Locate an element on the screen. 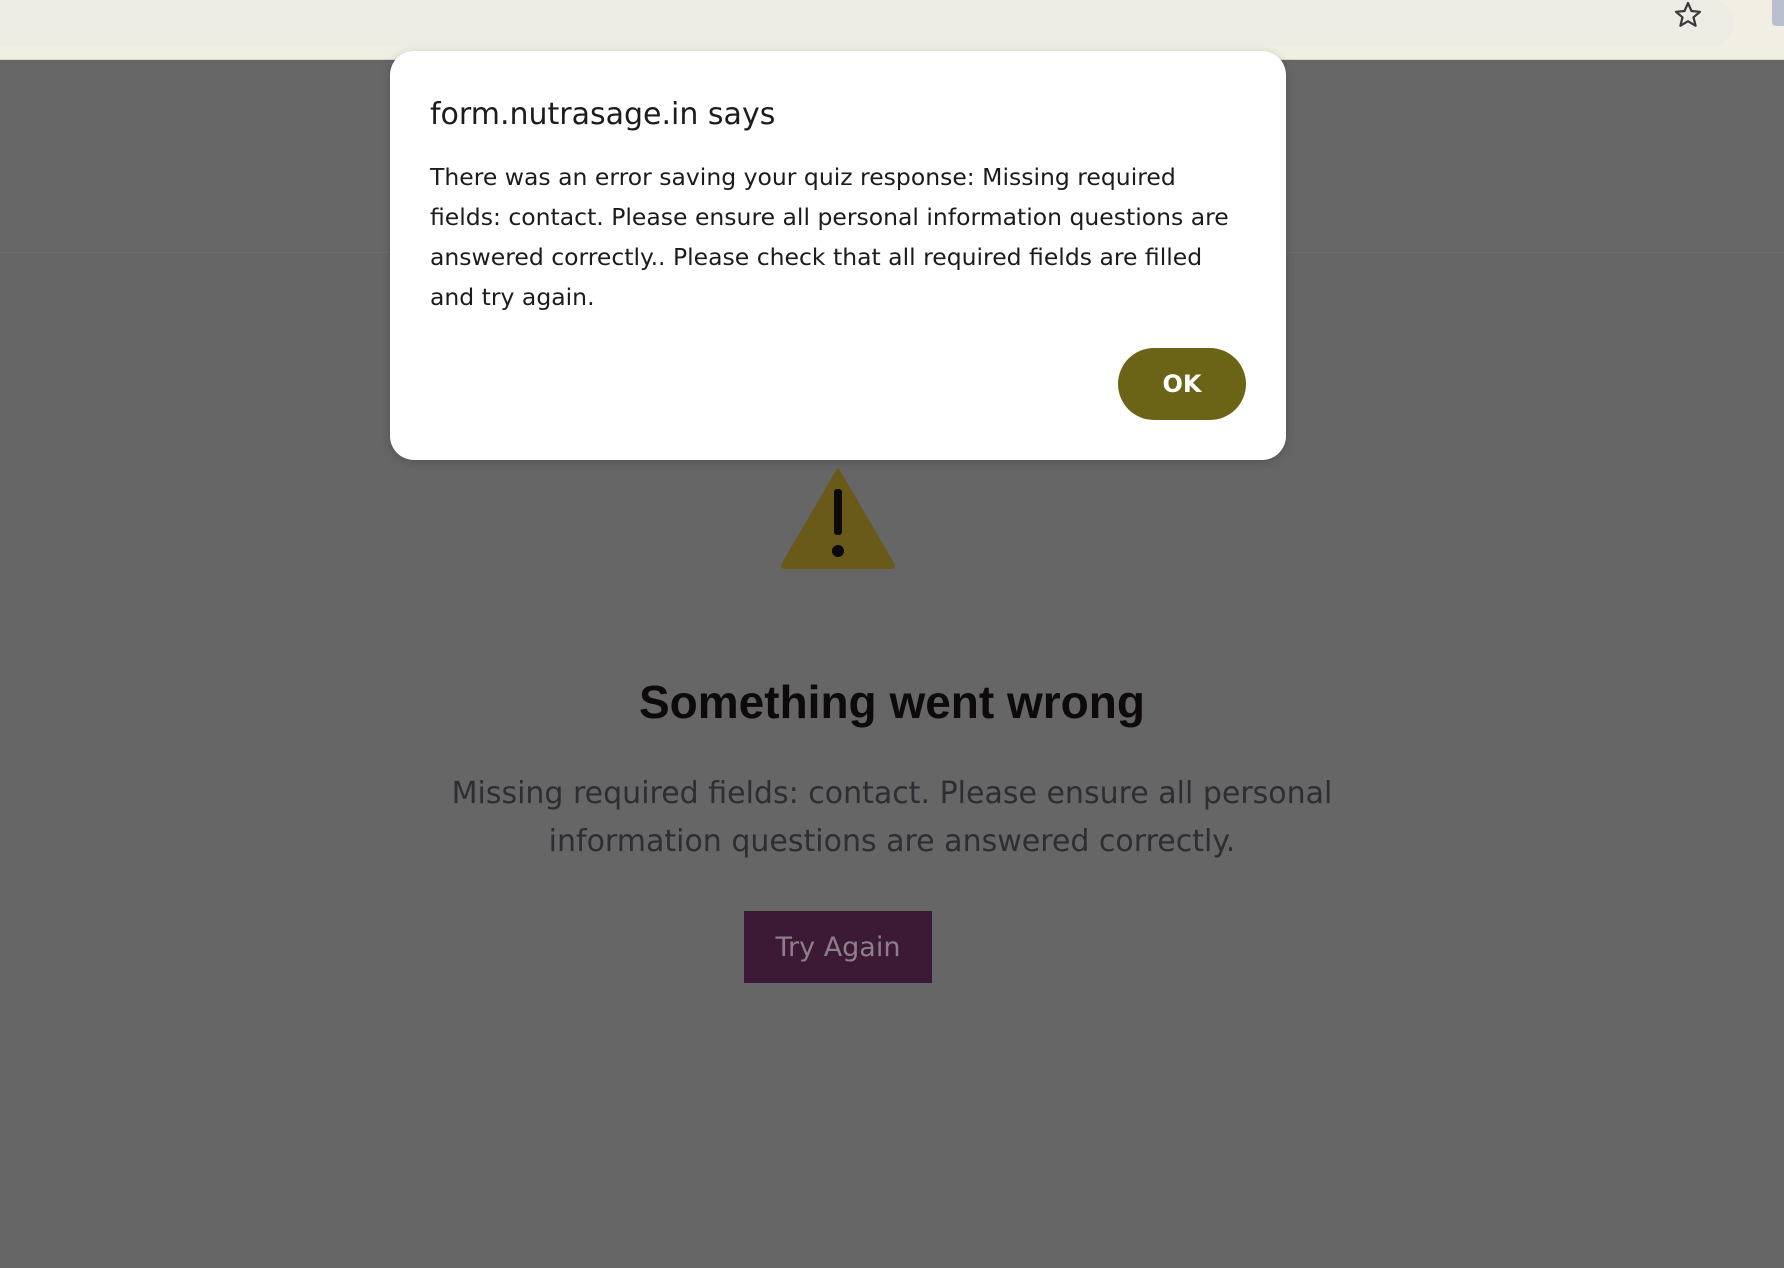 Image resolution: width=1784 pixels, height=1268 pixels. address-bar is located at coordinates (867, 23).